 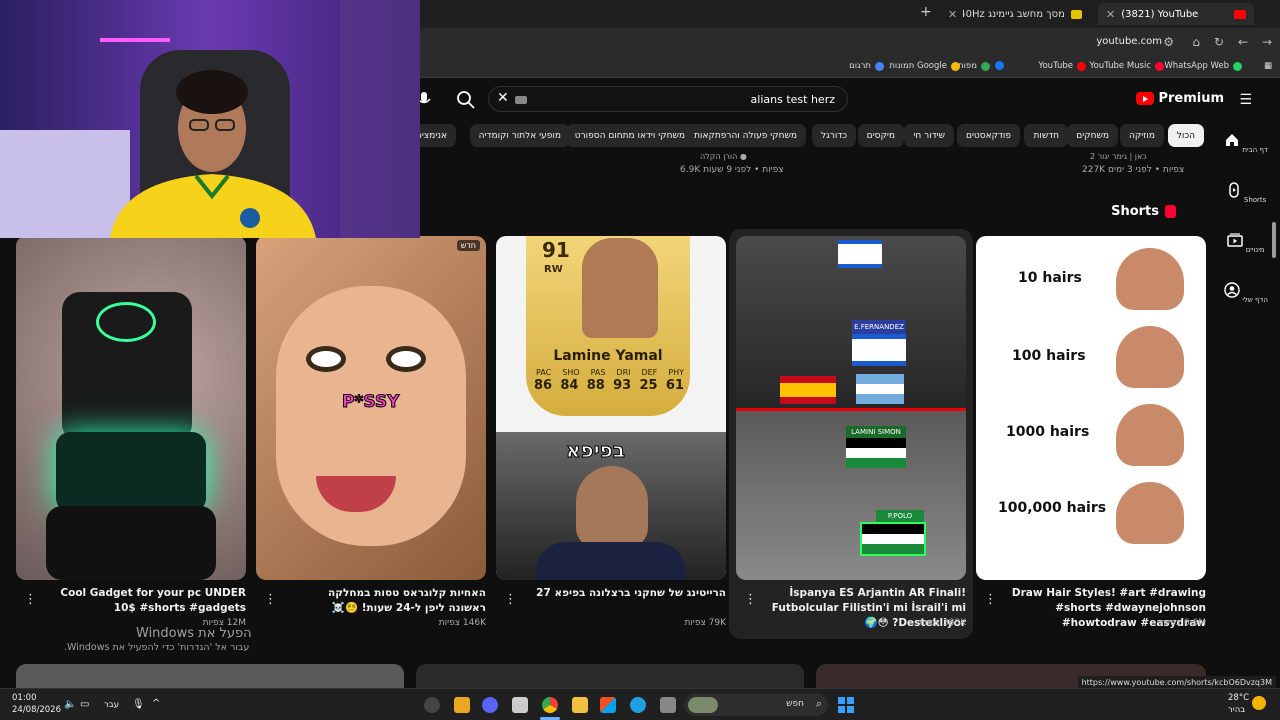 What do you see at coordinates (866, 66) in the screenshot?
I see `bookmark-translate: תרגום` at bounding box center [866, 66].